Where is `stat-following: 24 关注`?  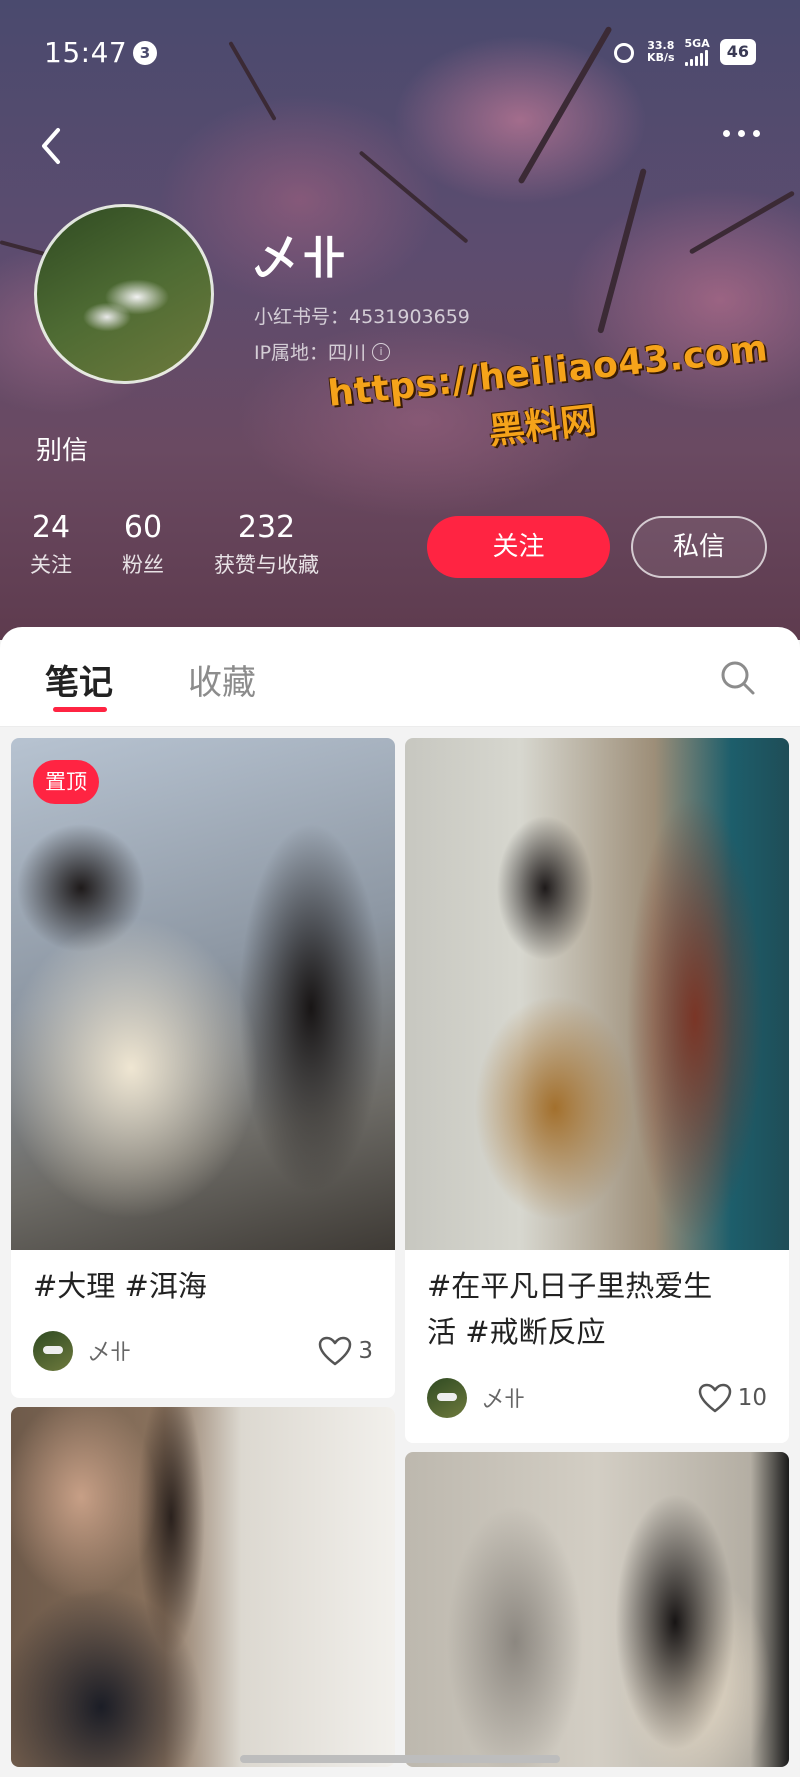 stat-following: 24 关注 is located at coordinates (51, 544).